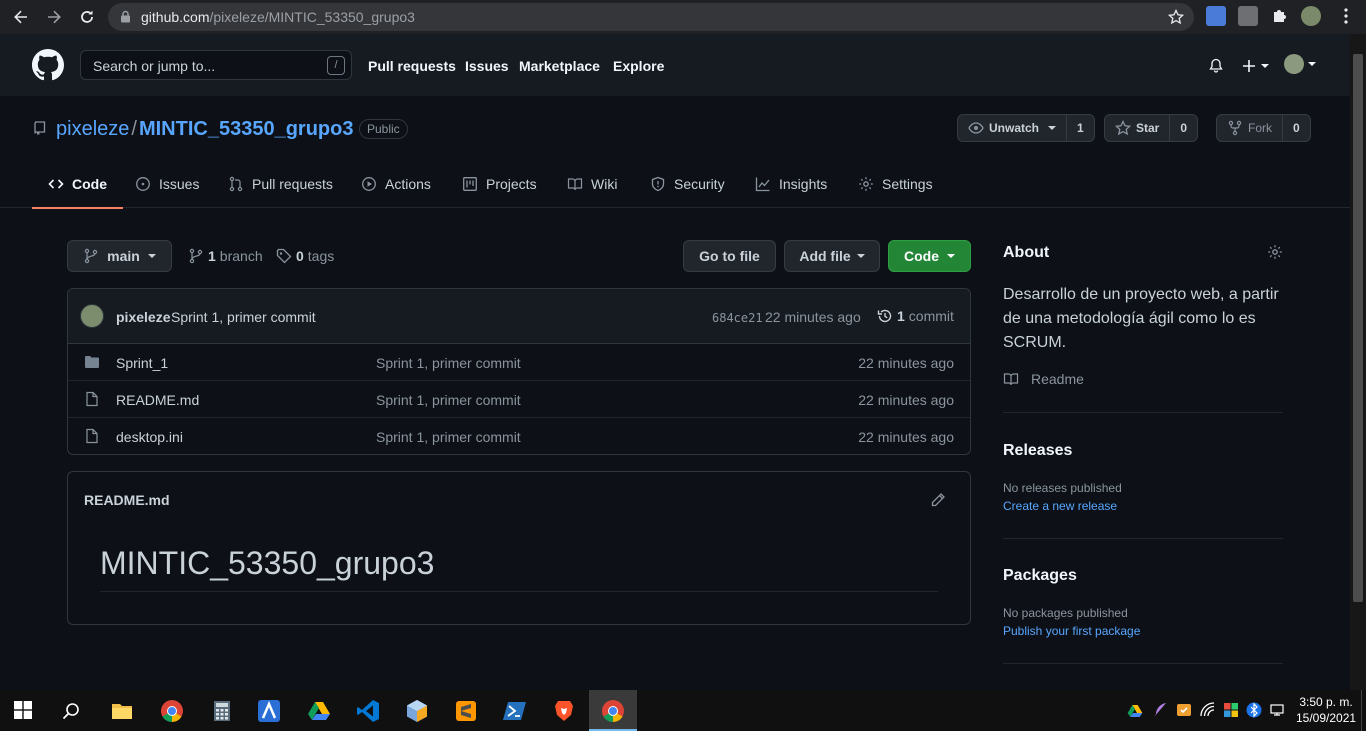 Image resolution: width=1366 pixels, height=731 pixels. Describe the element at coordinates (895, 189) in the screenshot. I see `tab-settings: Settings` at that location.